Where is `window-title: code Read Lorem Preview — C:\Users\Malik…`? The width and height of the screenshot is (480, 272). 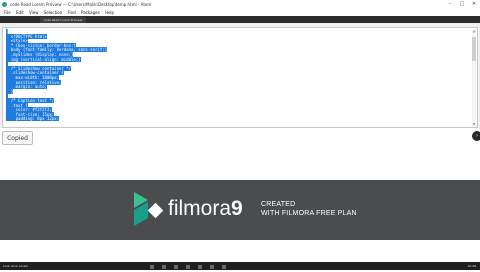
window-title: code Read Lorem Preview — C:\Users\Malik… is located at coordinates (81, 4).